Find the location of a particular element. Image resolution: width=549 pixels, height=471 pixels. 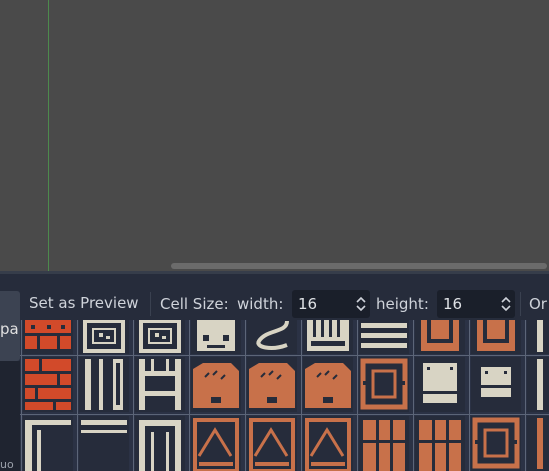

tile-ladder-icon is located at coordinates (160, 384).